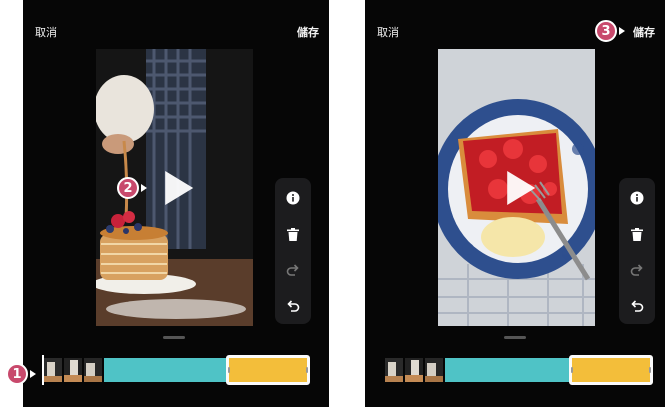 This screenshot has width=665, height=407. I want to click on step-badge-3: 3, so click(606, 31).